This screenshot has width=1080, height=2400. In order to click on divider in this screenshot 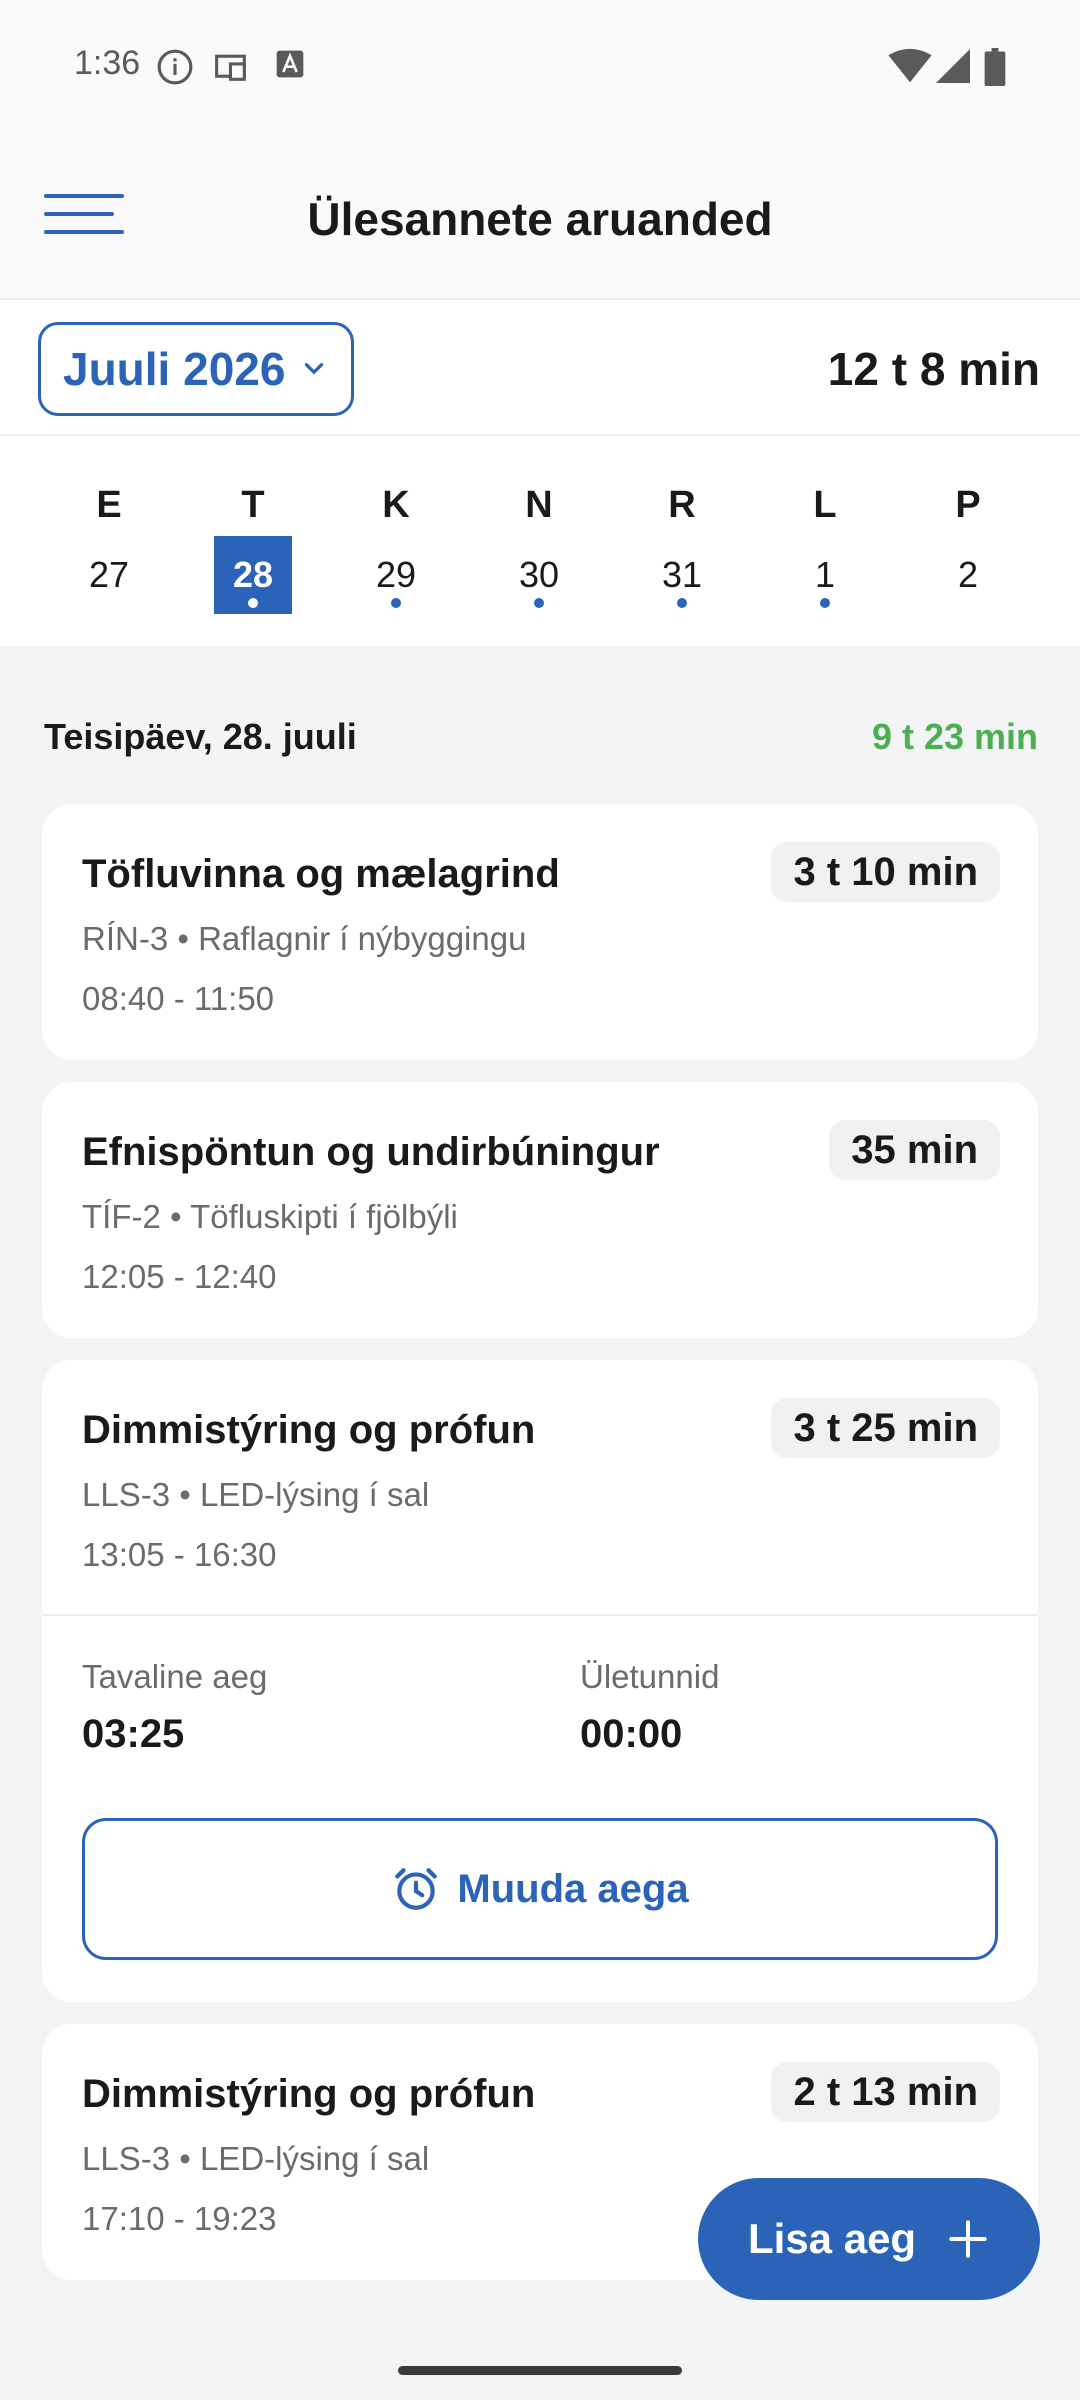, I will do `click(540, 1615)`.